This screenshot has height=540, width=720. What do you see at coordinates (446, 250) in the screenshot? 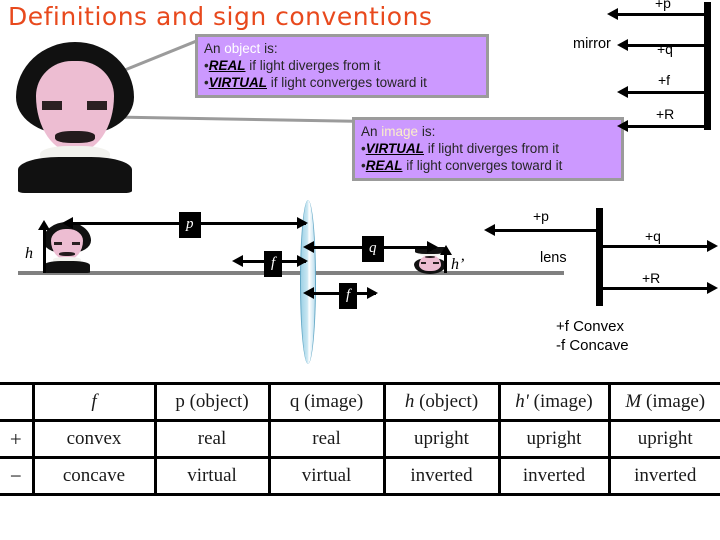
I see `image-height-arrow-head` at bounding box center [446, 250].